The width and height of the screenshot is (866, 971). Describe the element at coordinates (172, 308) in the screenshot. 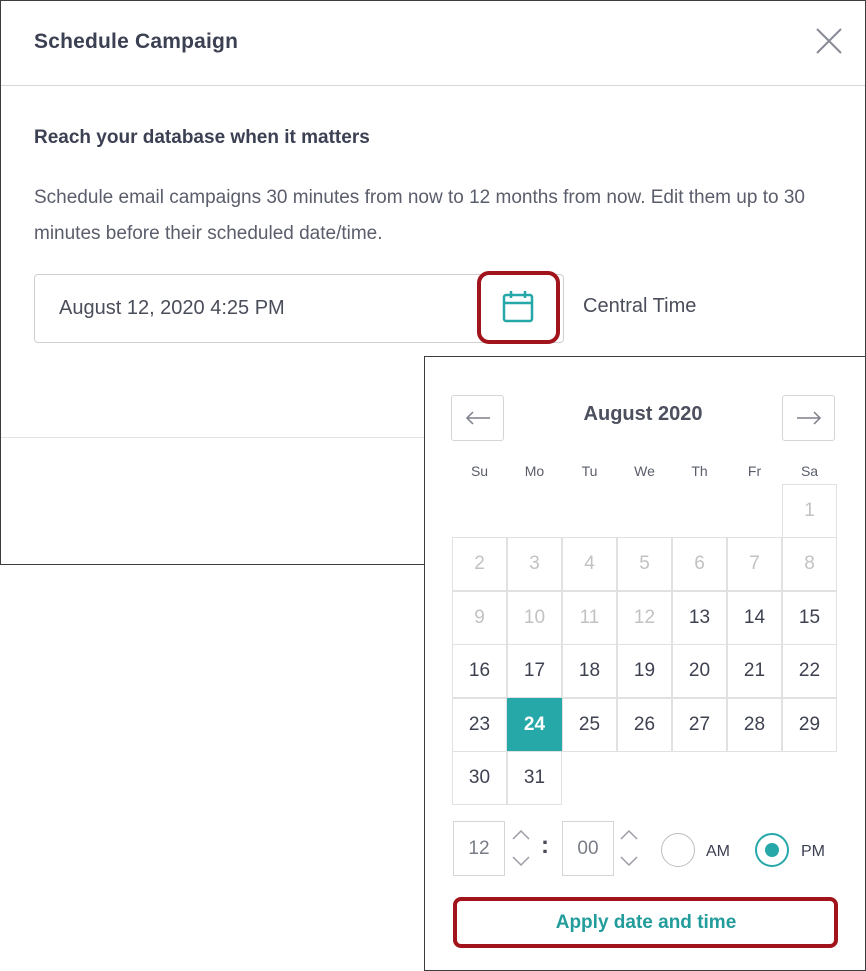

I see `date-time-value: August 12, 2020 4:25 PM` at that location.